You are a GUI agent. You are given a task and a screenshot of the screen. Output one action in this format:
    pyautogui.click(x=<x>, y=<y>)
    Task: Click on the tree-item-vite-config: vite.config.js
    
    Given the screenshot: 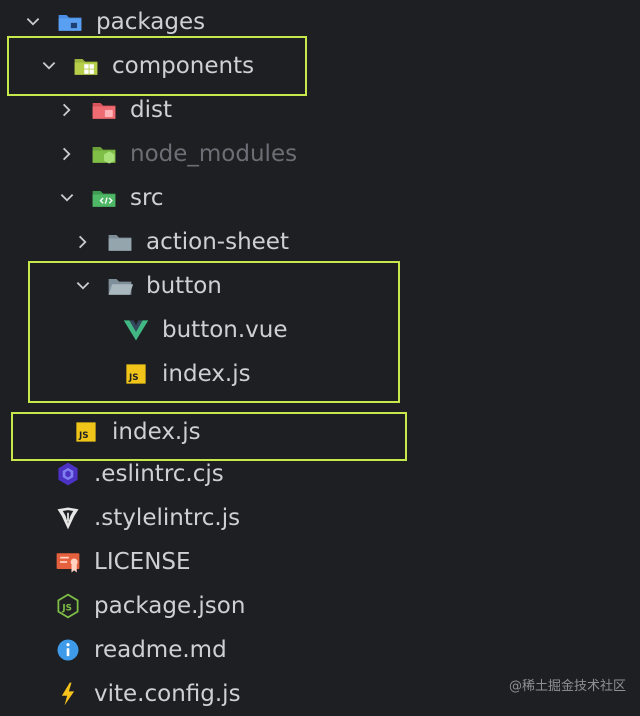 What is the action you would take?
    pyautogui.click(x=146, y=694)
    